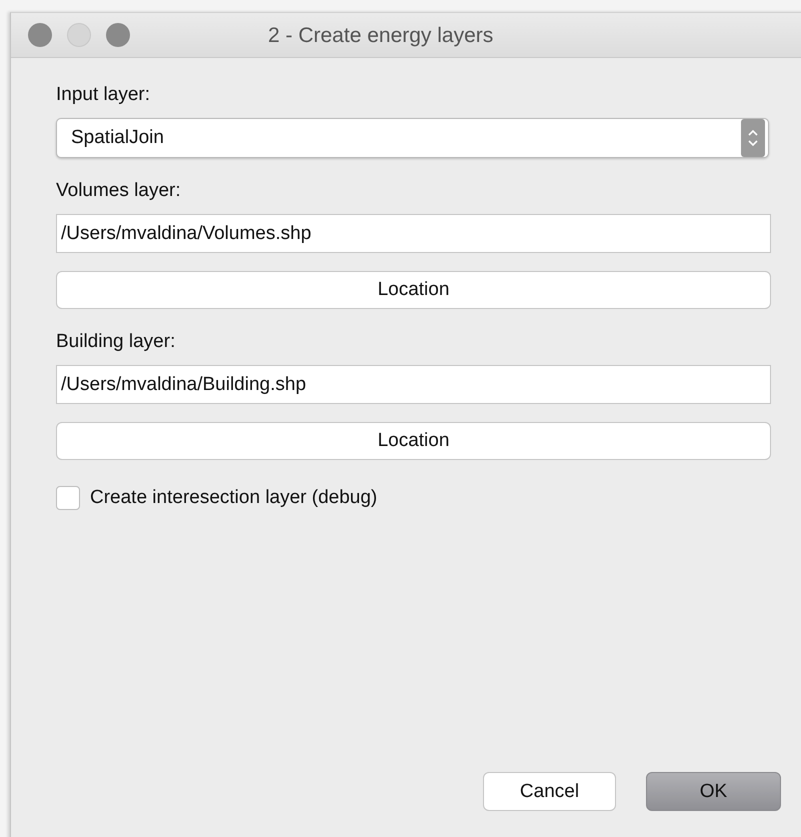  What do you see at coordinates (713, 791) in the screenshot?
I see `ok-button: OK` at bounding box center [713, 791].